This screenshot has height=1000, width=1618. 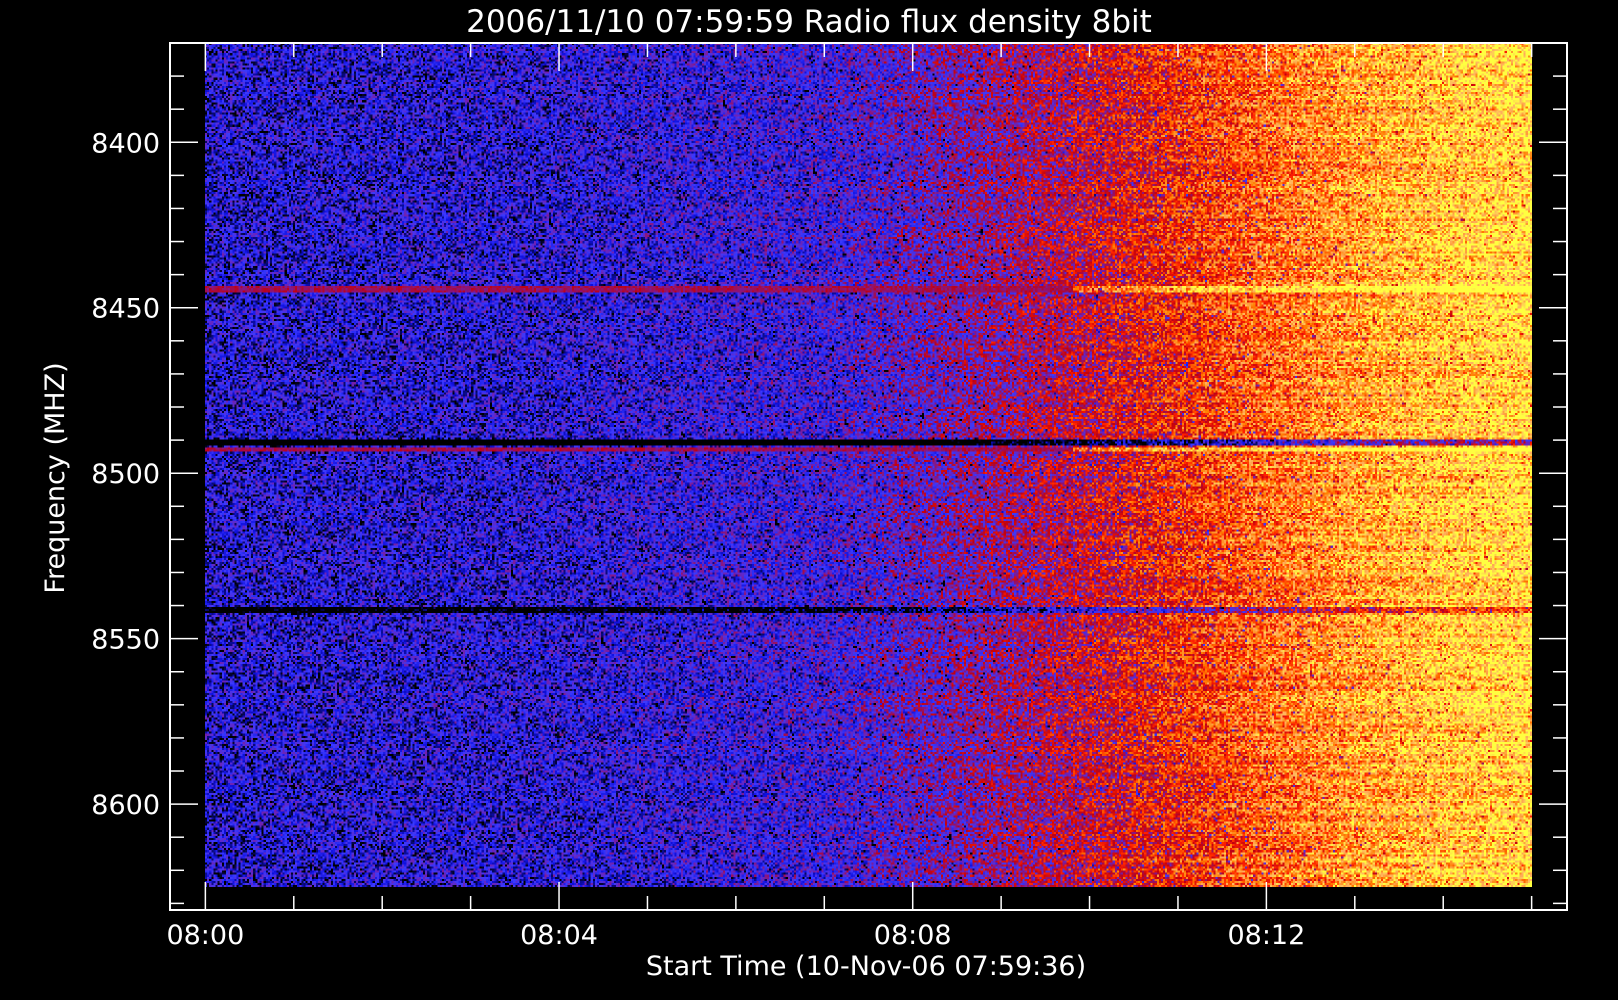 What do you see at coordinates (735, 935) in the screenshot?
I see `x-tick-labels: 08:00 08:04 08:08 08:12` at bounding box center [735, 935].